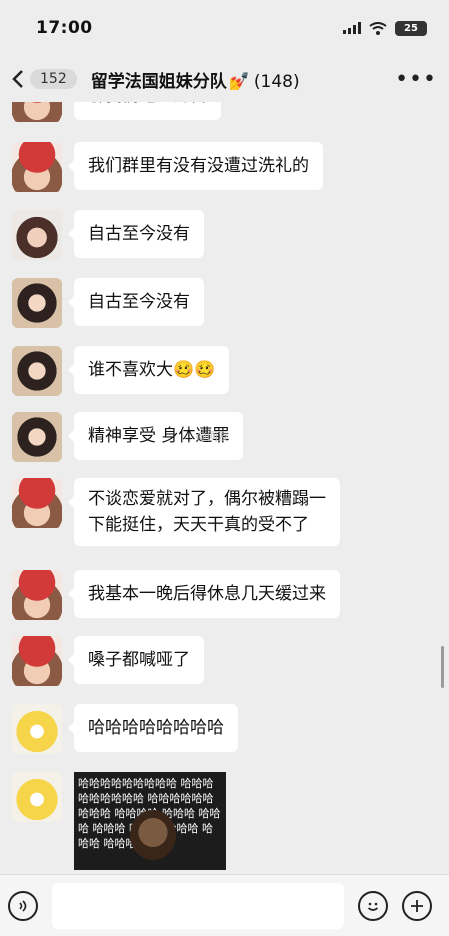 The width and height of the screenshot is (449, 936). Describe the element at coordinates (204, 512) in the screenshot. I see `message-bubble: 不谈恋爱就对了，偶尔被糟蹋一 下能挺住，天天干真的受不了` at that location.